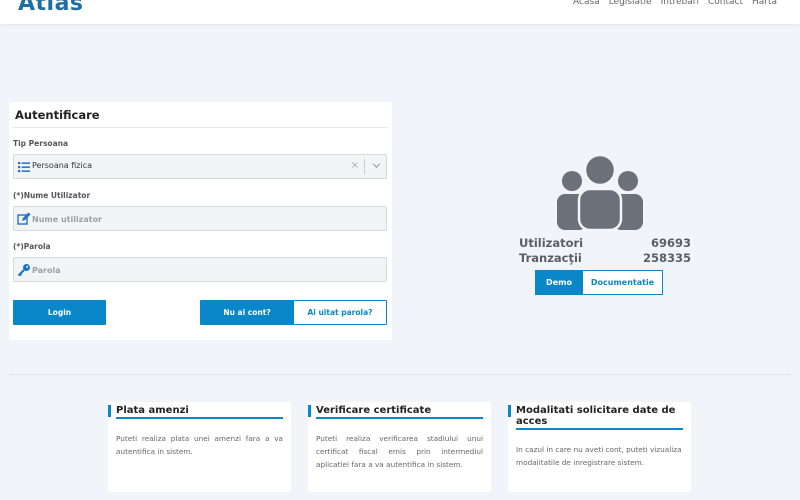 The image size is (800, 500). I want to click on users-group-icon, so click(600, 192).